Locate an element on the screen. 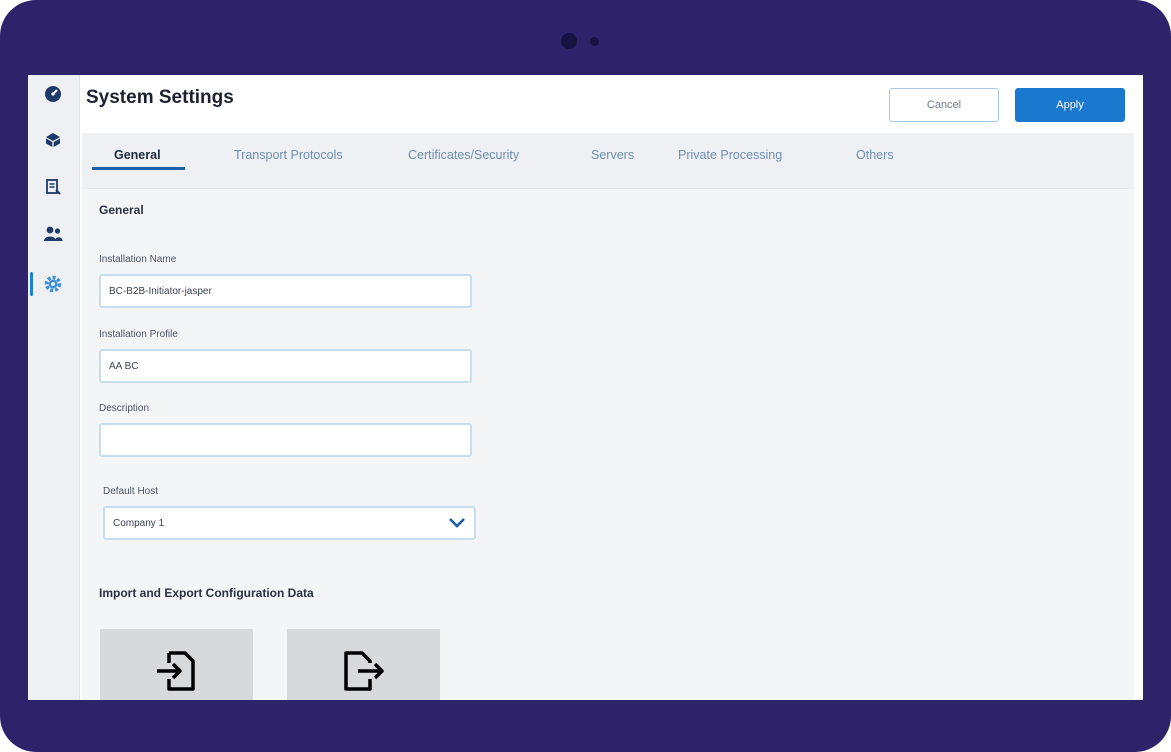 The height and width of the screenshot is (752, 1171). dashboard-icon is located at coordinates (53, 94).